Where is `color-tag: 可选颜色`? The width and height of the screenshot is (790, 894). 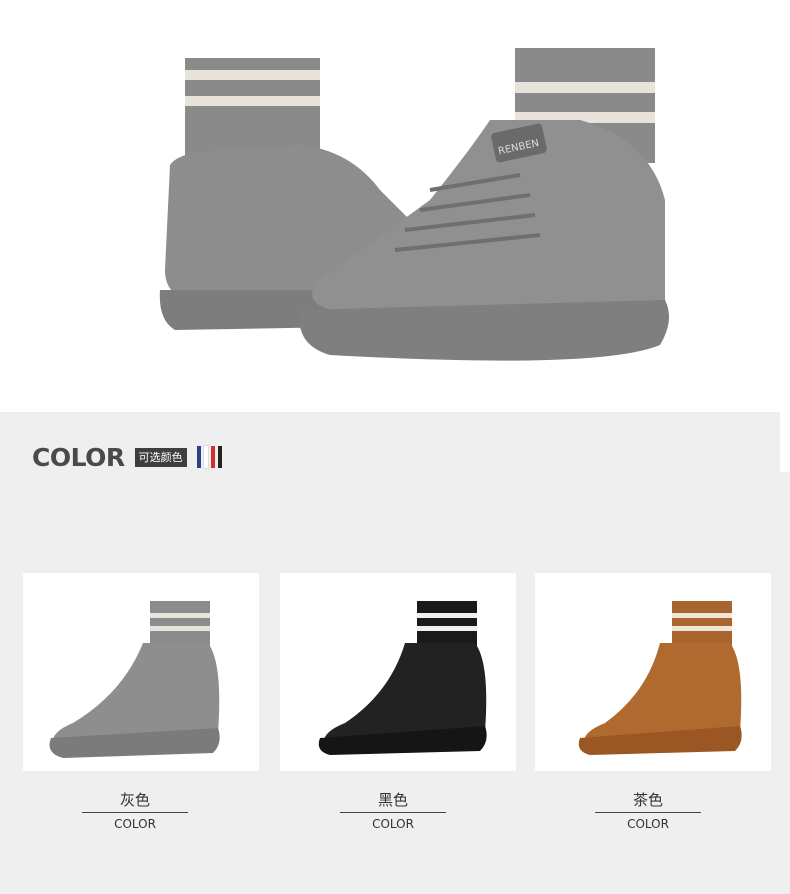 color-tag: 可选颜色 is located at coordinates (160, 457).